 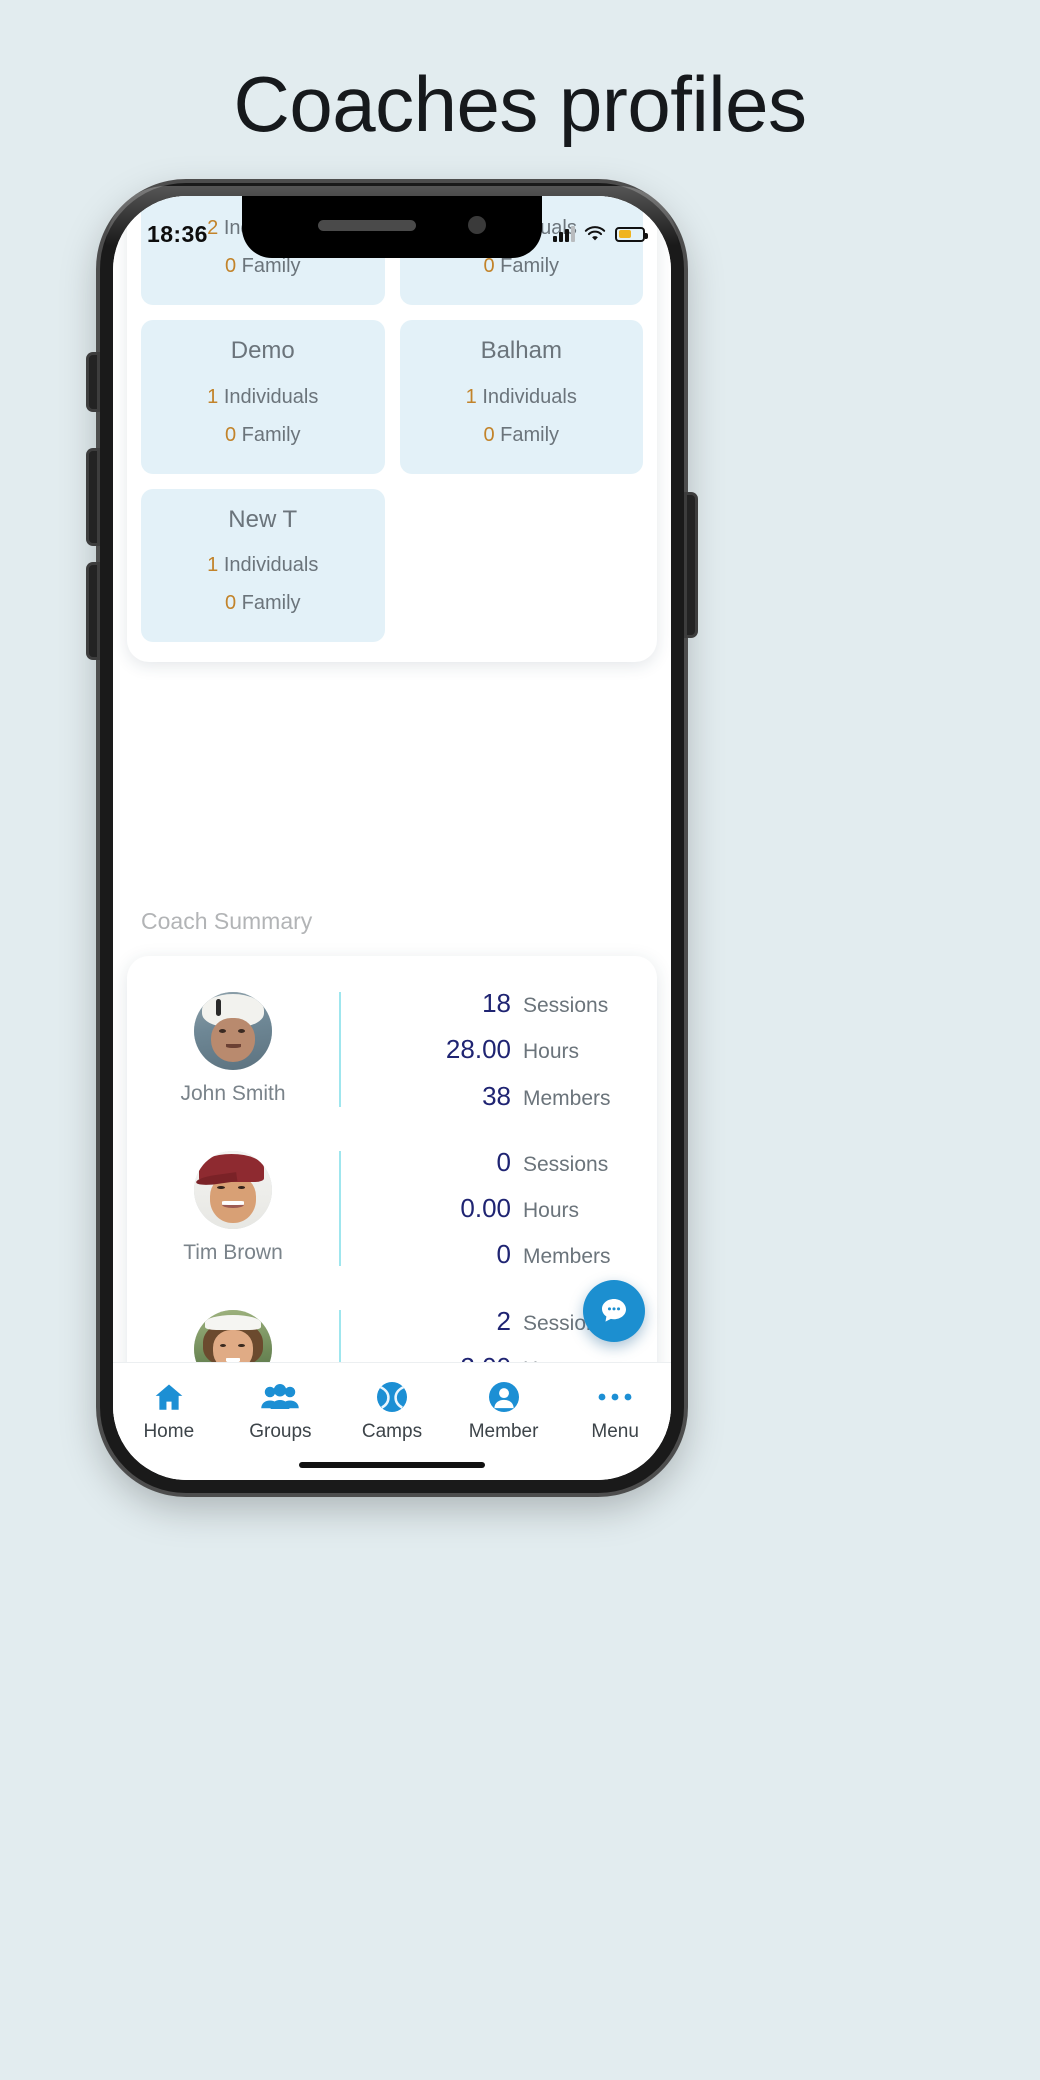 I want to click on stat-line: 0 Sessions, so click(x=488, y=1162).